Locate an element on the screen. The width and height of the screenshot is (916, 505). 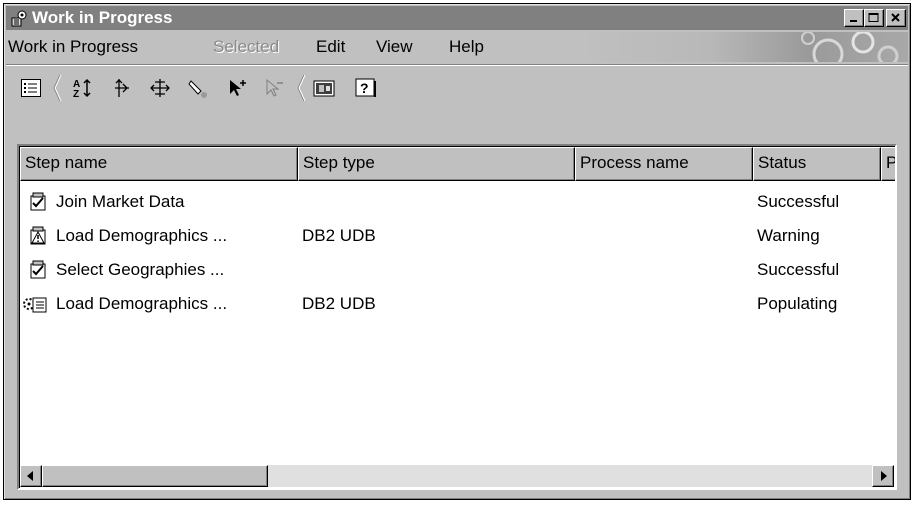
left-arrow-icon is located at coordinates (30, 476).